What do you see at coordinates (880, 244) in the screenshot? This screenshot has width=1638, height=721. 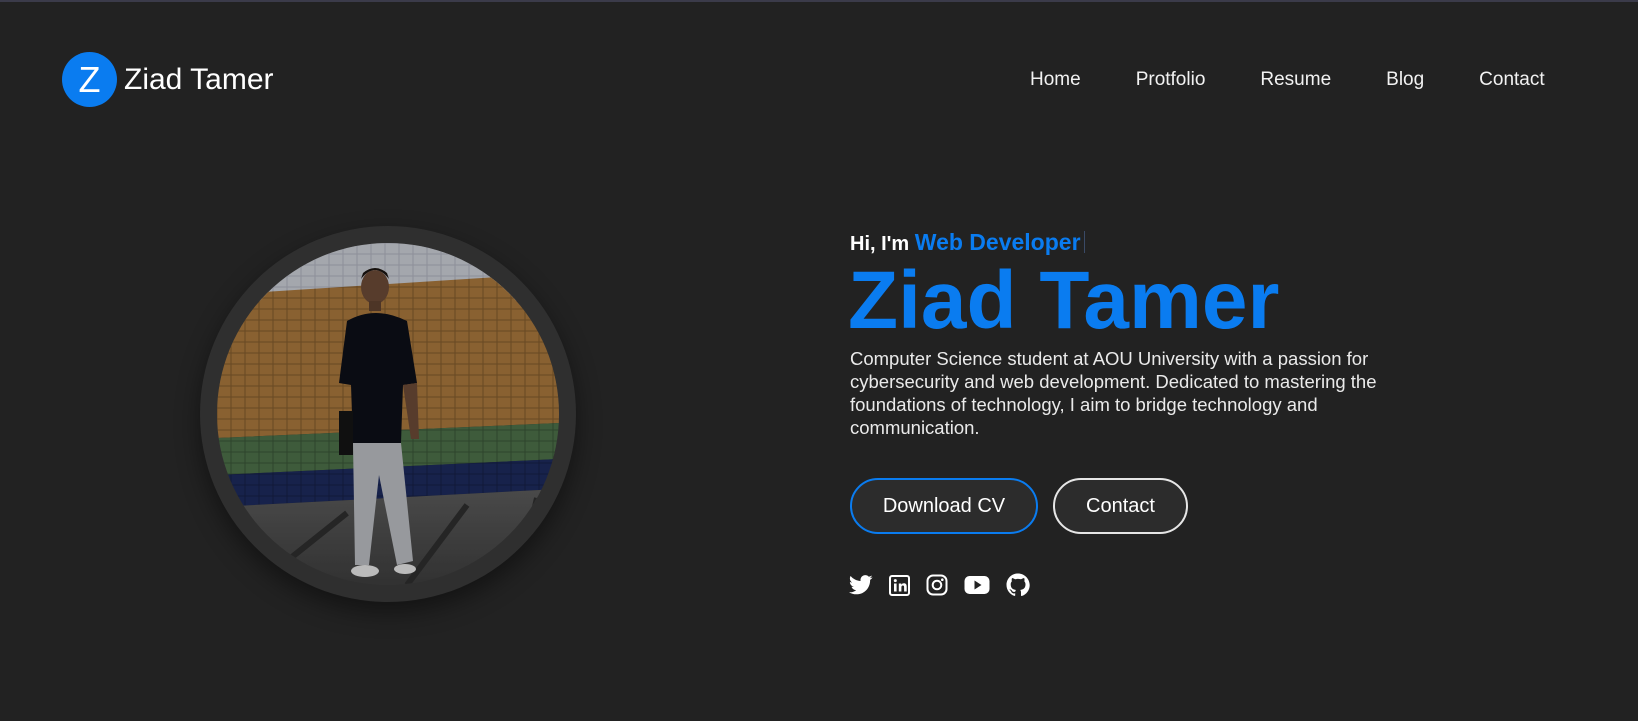 I see `greeting-text: Hi, I'm` at bounding box center [880, 244].